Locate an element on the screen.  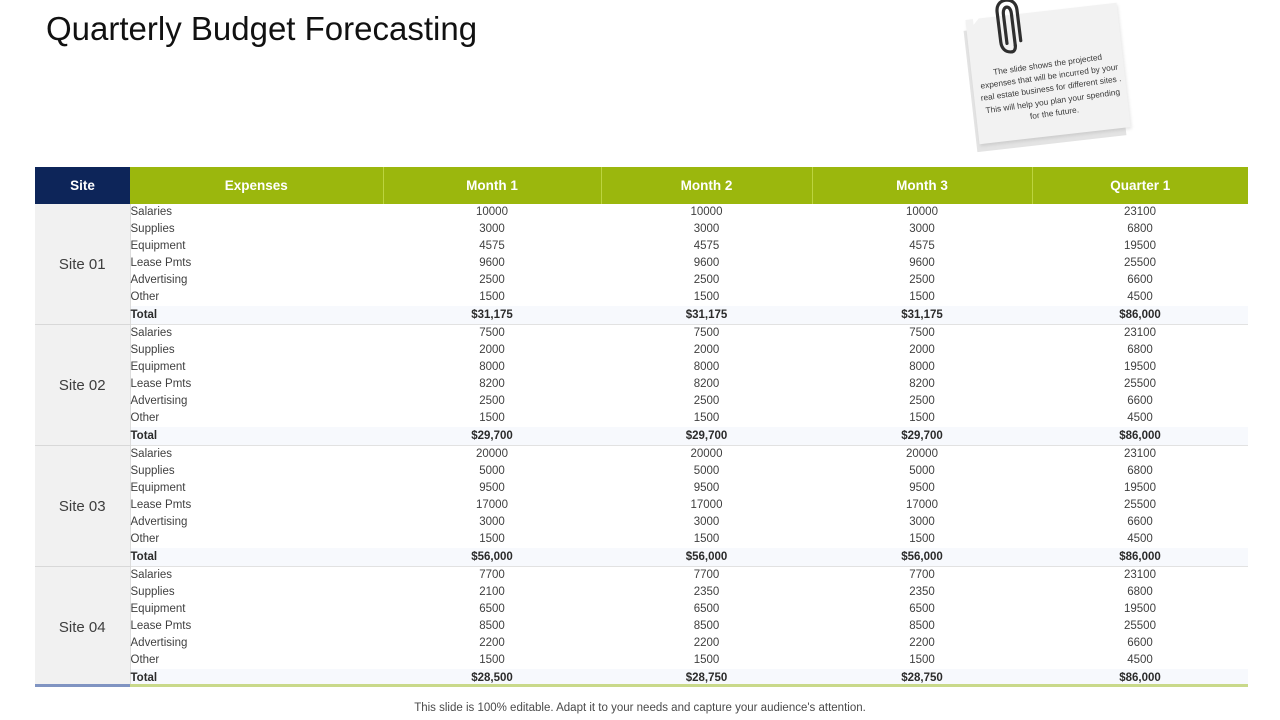
month-1-value: 7700 is located at coordinates (492, 575).